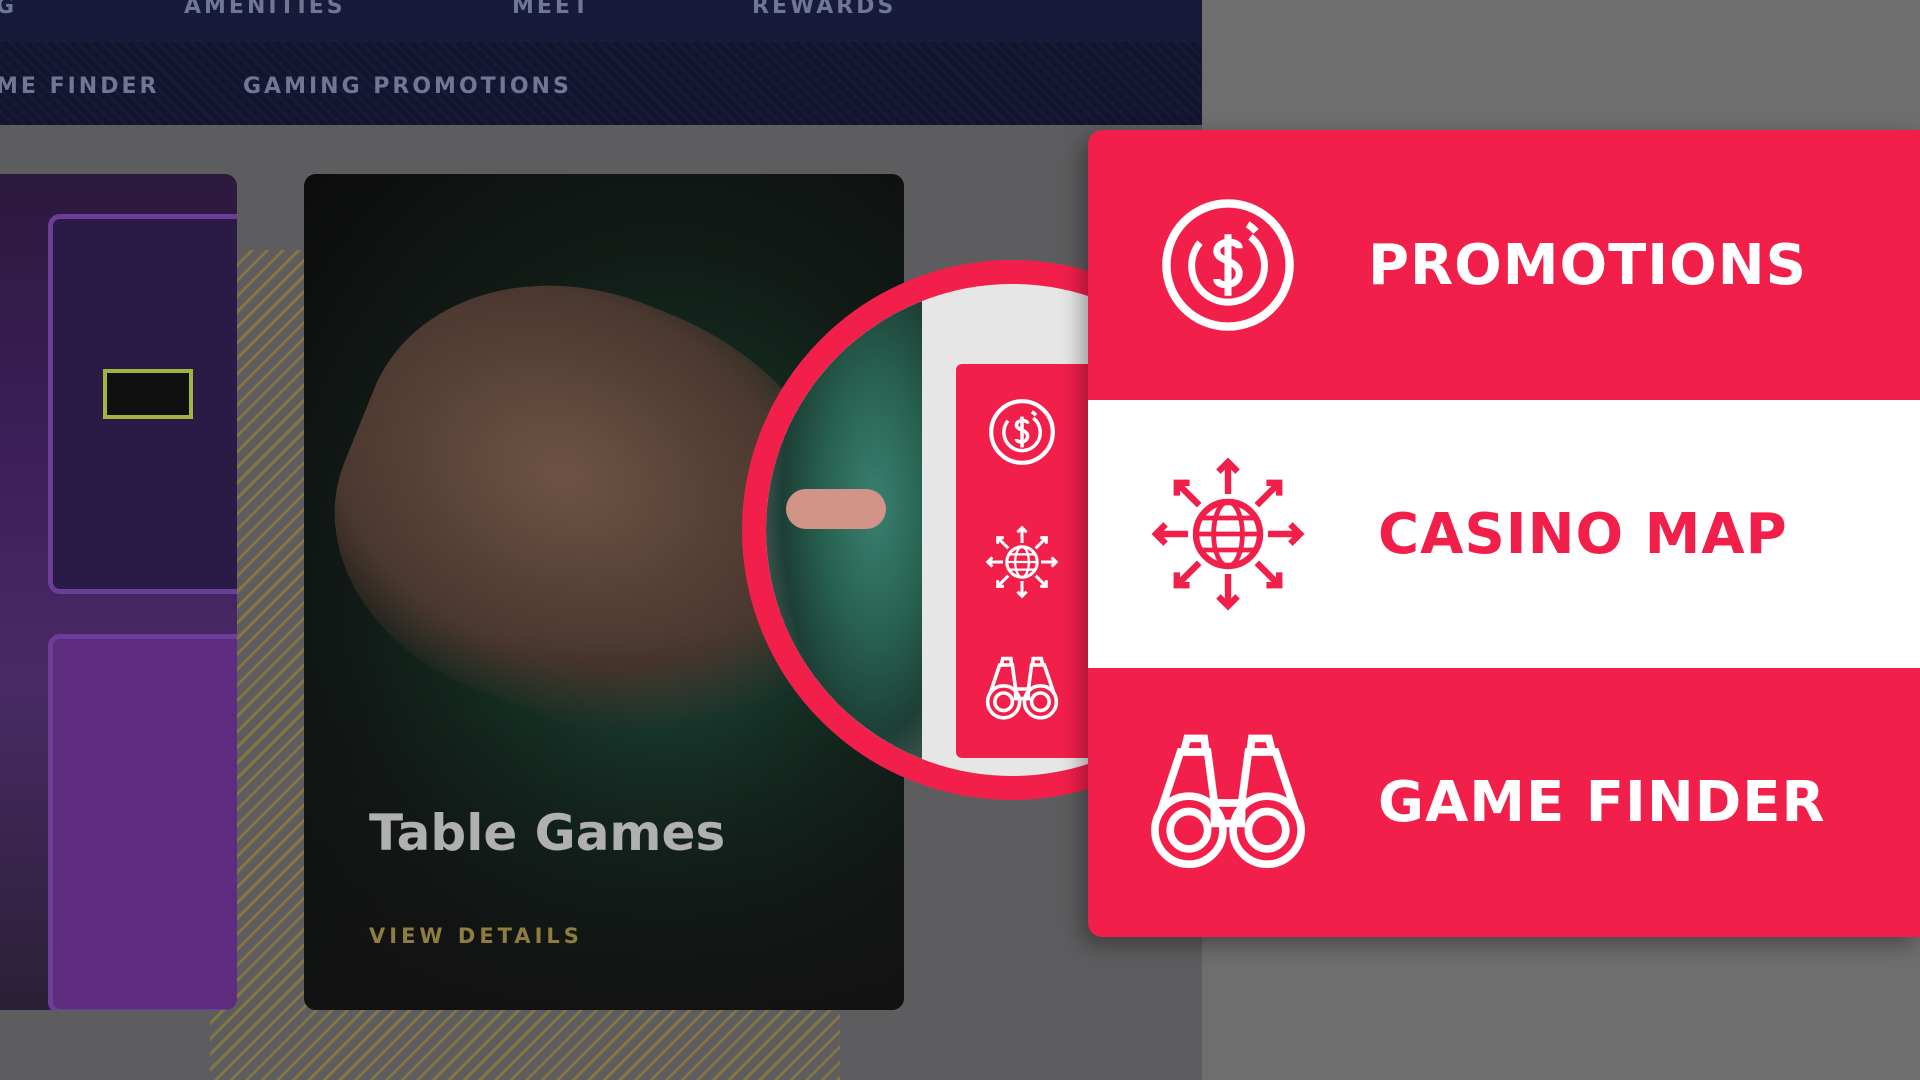  What do you see at coordinates (1602, 802) in the screenshot?
I see `menu-label-game-finder: GAME FINDER` at bounding box center [1602, 802].